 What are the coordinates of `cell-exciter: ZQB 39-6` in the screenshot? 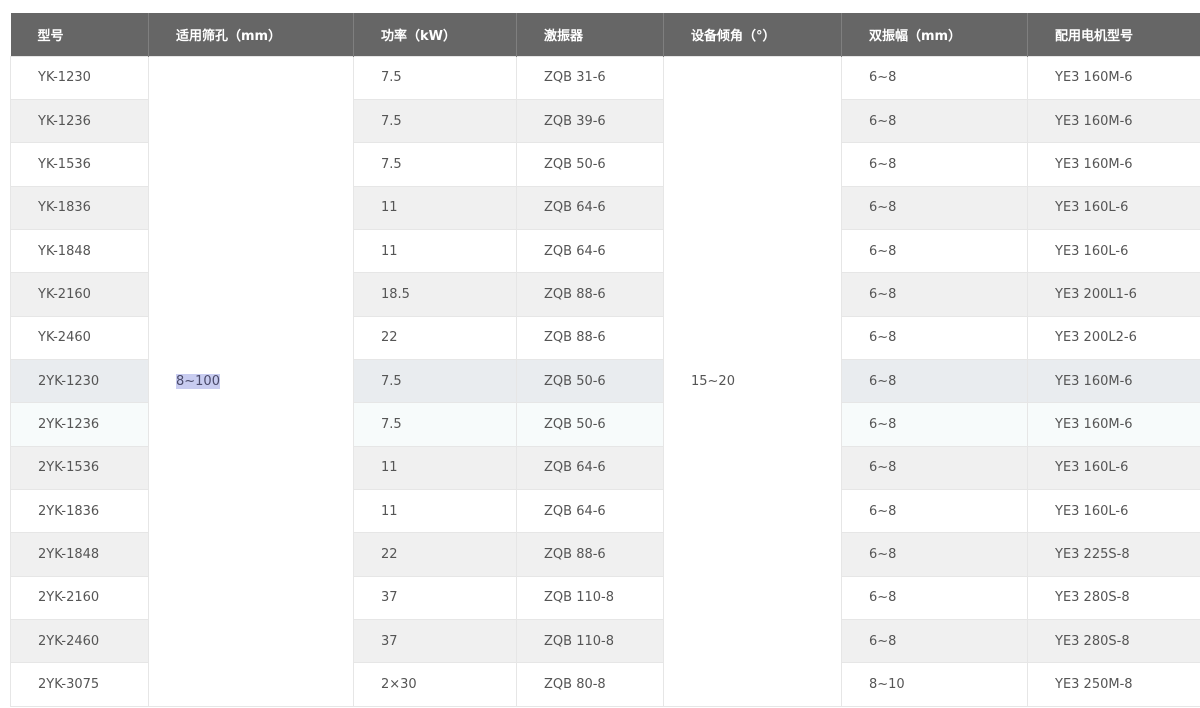 It's located at (590, 121).